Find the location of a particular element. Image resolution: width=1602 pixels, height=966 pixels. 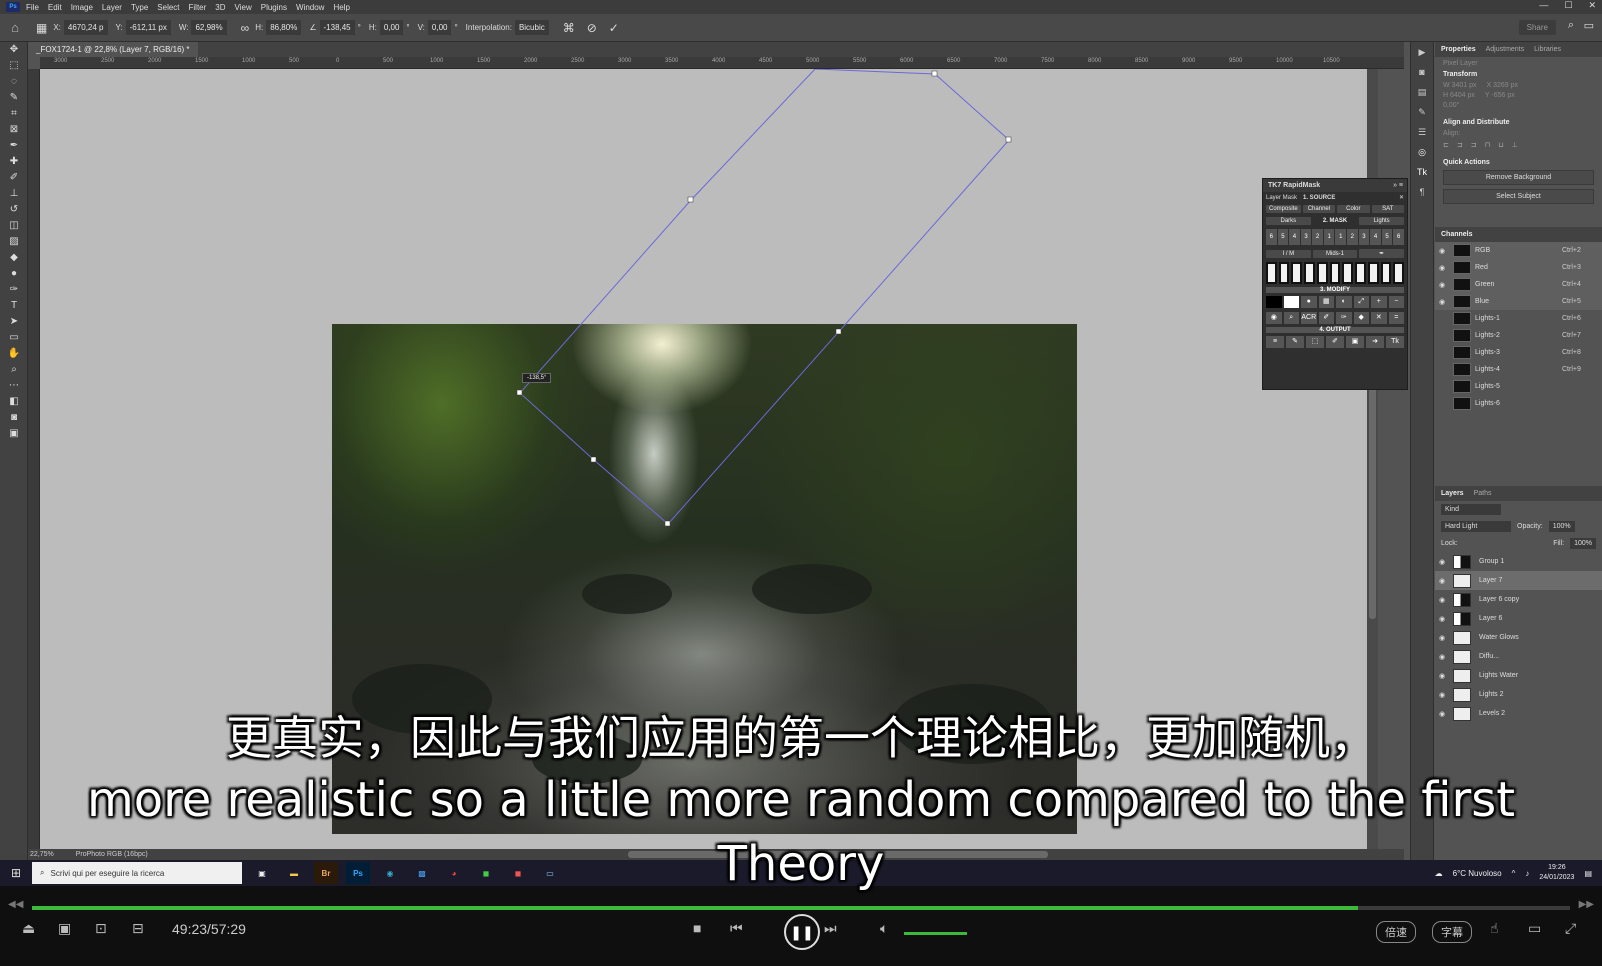

brush-icon: ✐ is located at coordinates (1326, 318).